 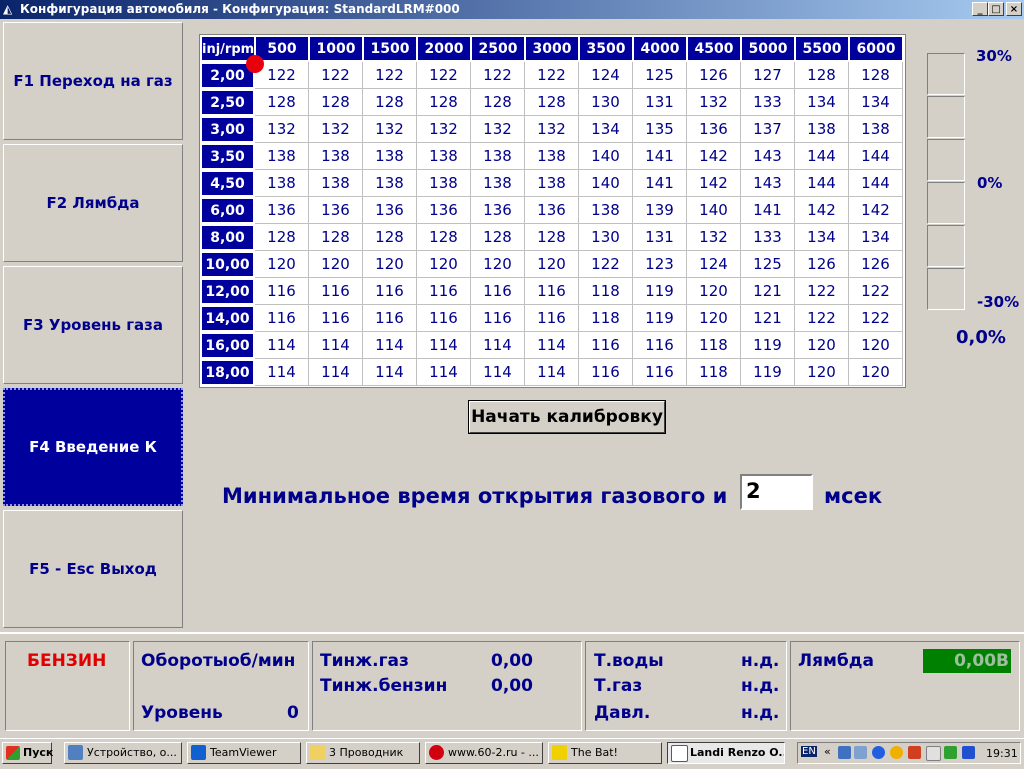 What do you see at coordinates (878, 752) in the screenshot?
I see `bluetooth-icon` at bounding box center [878, 752].